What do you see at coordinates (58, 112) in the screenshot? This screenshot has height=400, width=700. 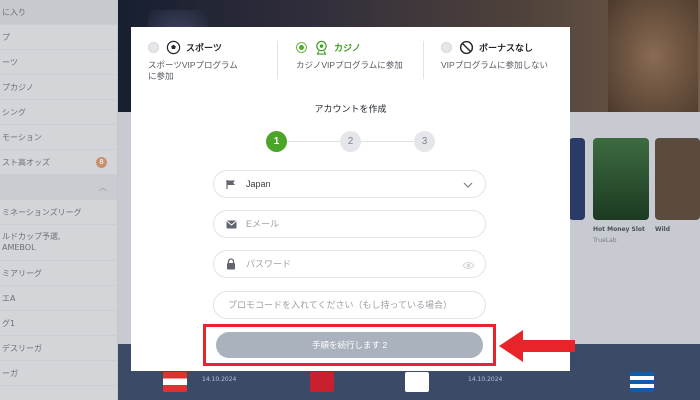 I see `sidebar-item: シング` at bounding box center [58, 112].